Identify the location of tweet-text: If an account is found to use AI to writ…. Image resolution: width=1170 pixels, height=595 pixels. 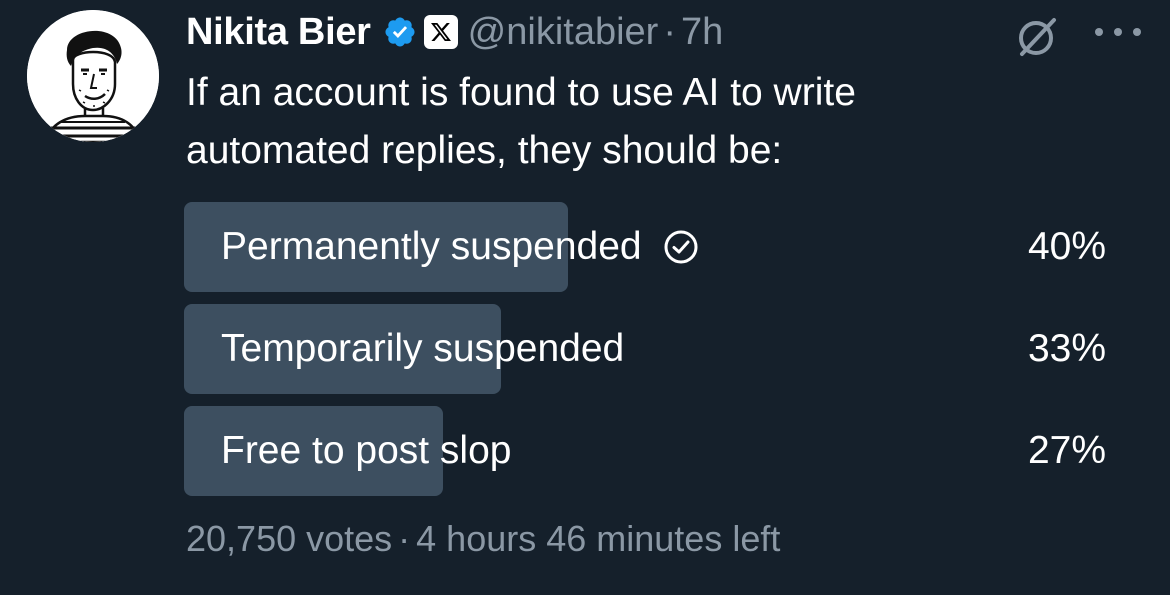
(626, 122).